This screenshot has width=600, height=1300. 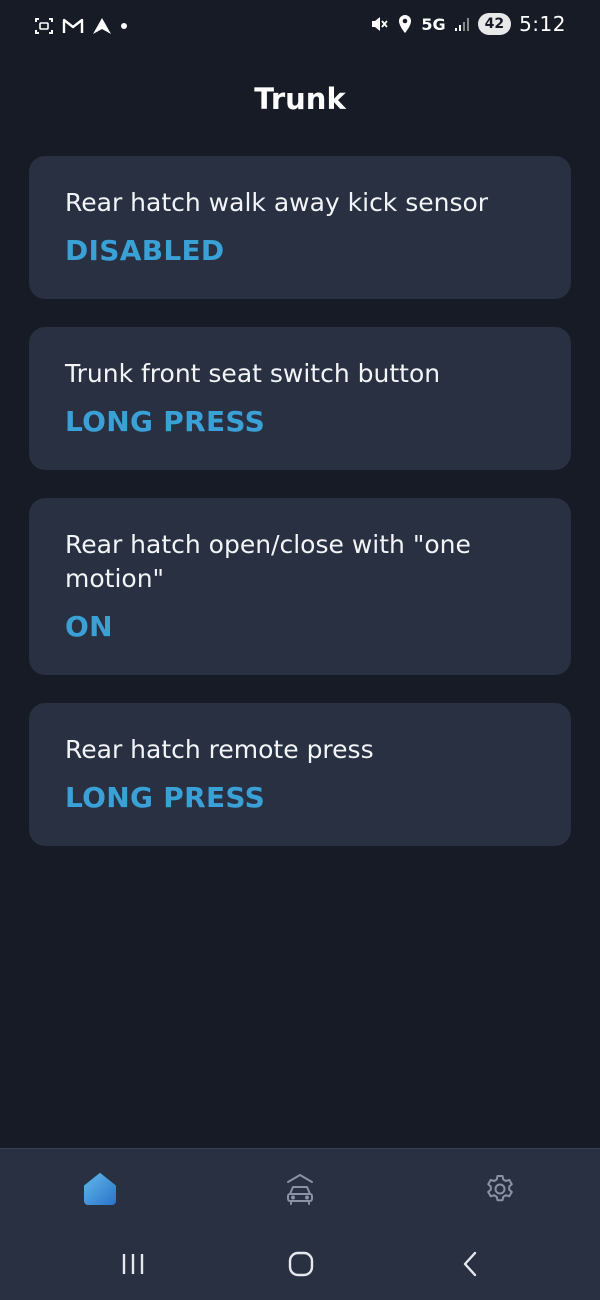 I want to click on nav-vehicle-button, so click(x=300, y=1191).